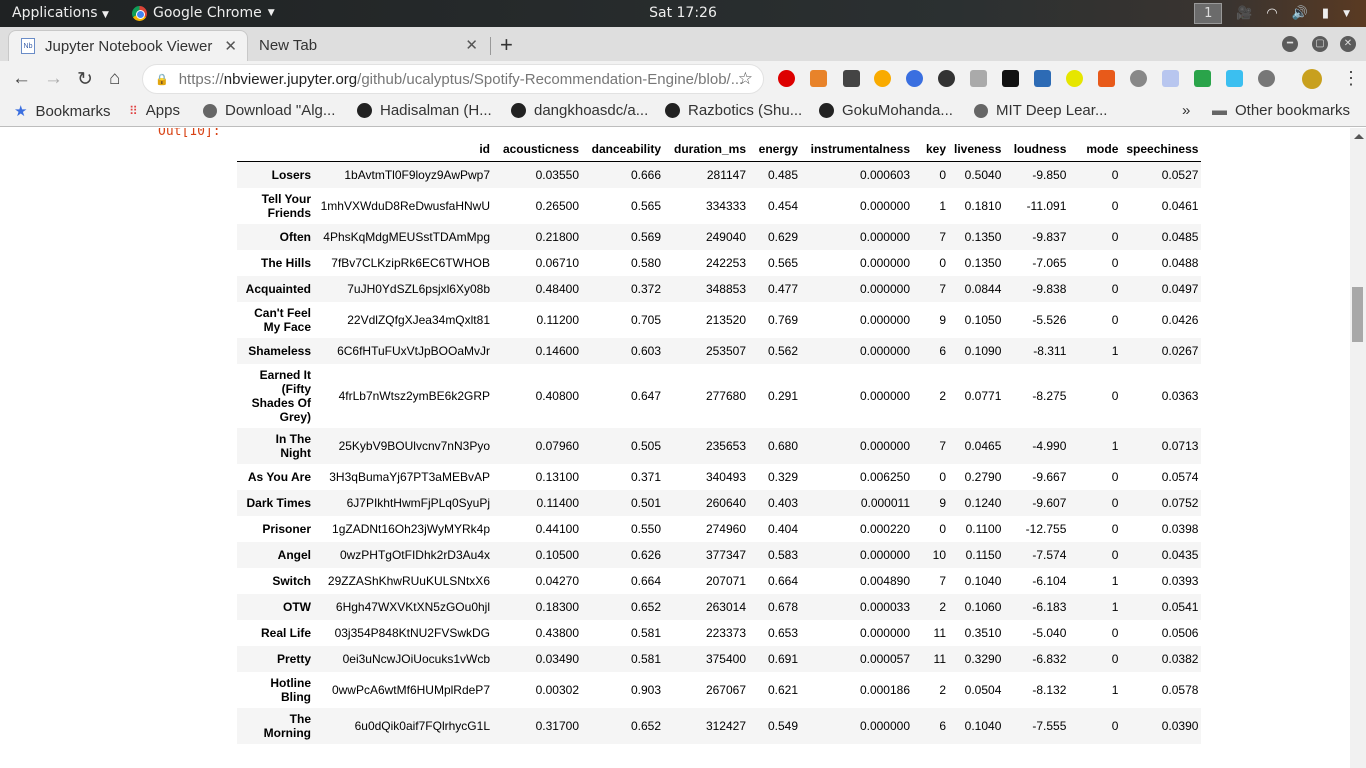 The height and width of the screenshot is (768, 1366). I want to click on markdown-extension-icon, so click(1010, 78).